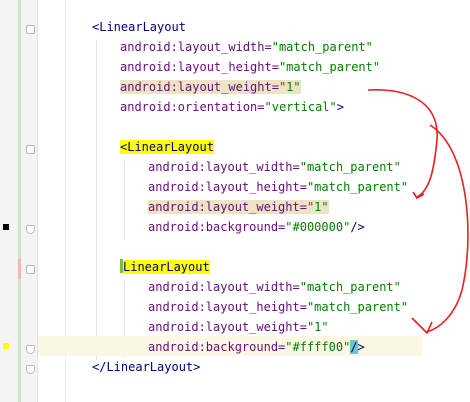 This screenshot has width=470, height=402. I want to click on vcs-change-bar, so click(19, 201).